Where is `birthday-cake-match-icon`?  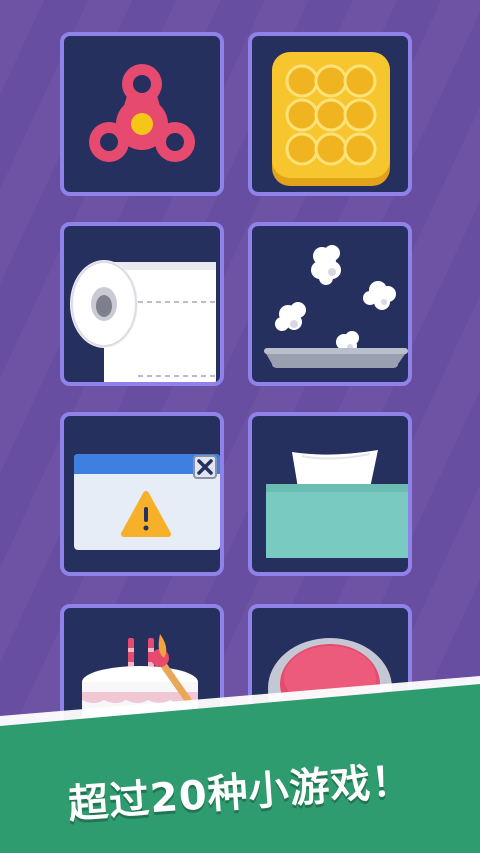 birthday-cake-match-icon is located at coordinates (140, 688).